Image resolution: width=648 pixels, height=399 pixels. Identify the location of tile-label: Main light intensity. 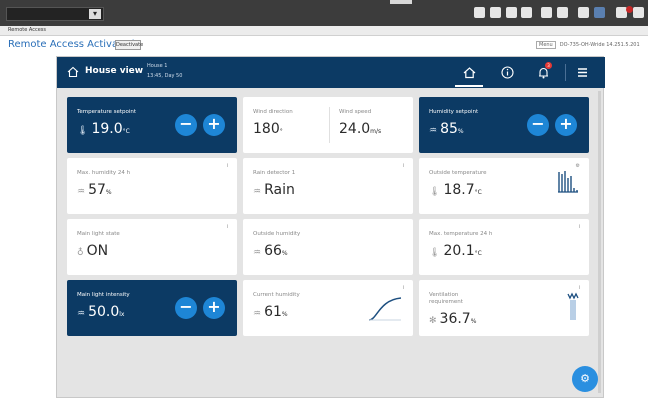
(103, 295).